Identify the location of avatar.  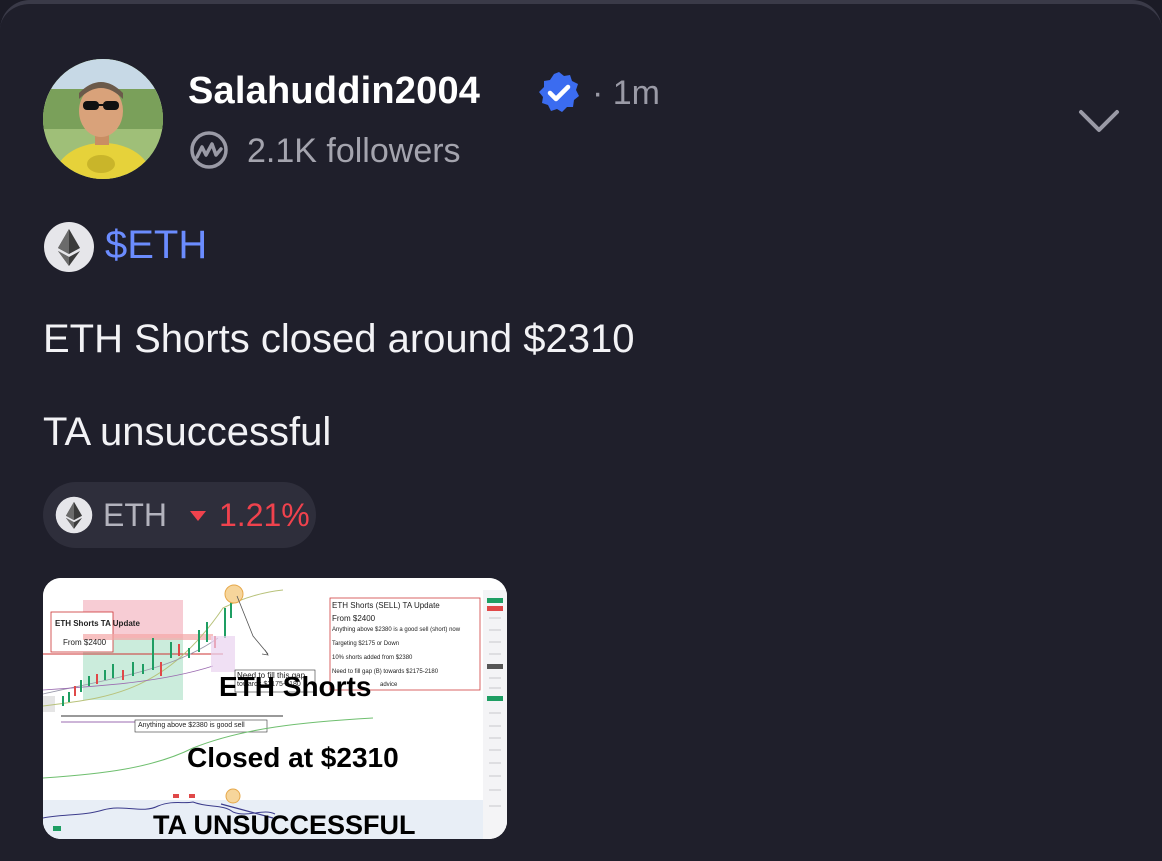
(103, 119).